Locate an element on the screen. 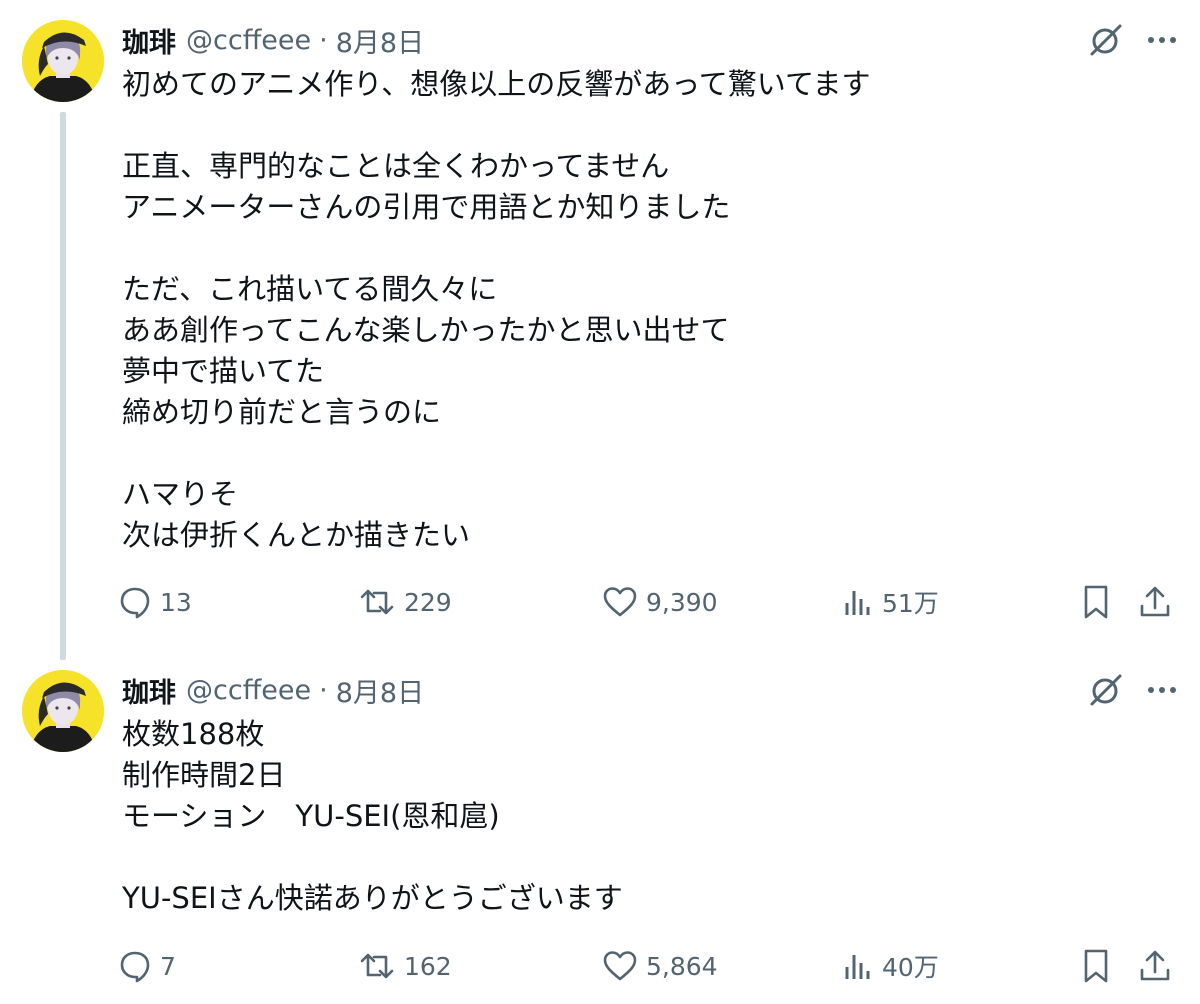 This screenshot has height=1004, width=1200. reply-count: 13 is located at coordinates (176, 602).